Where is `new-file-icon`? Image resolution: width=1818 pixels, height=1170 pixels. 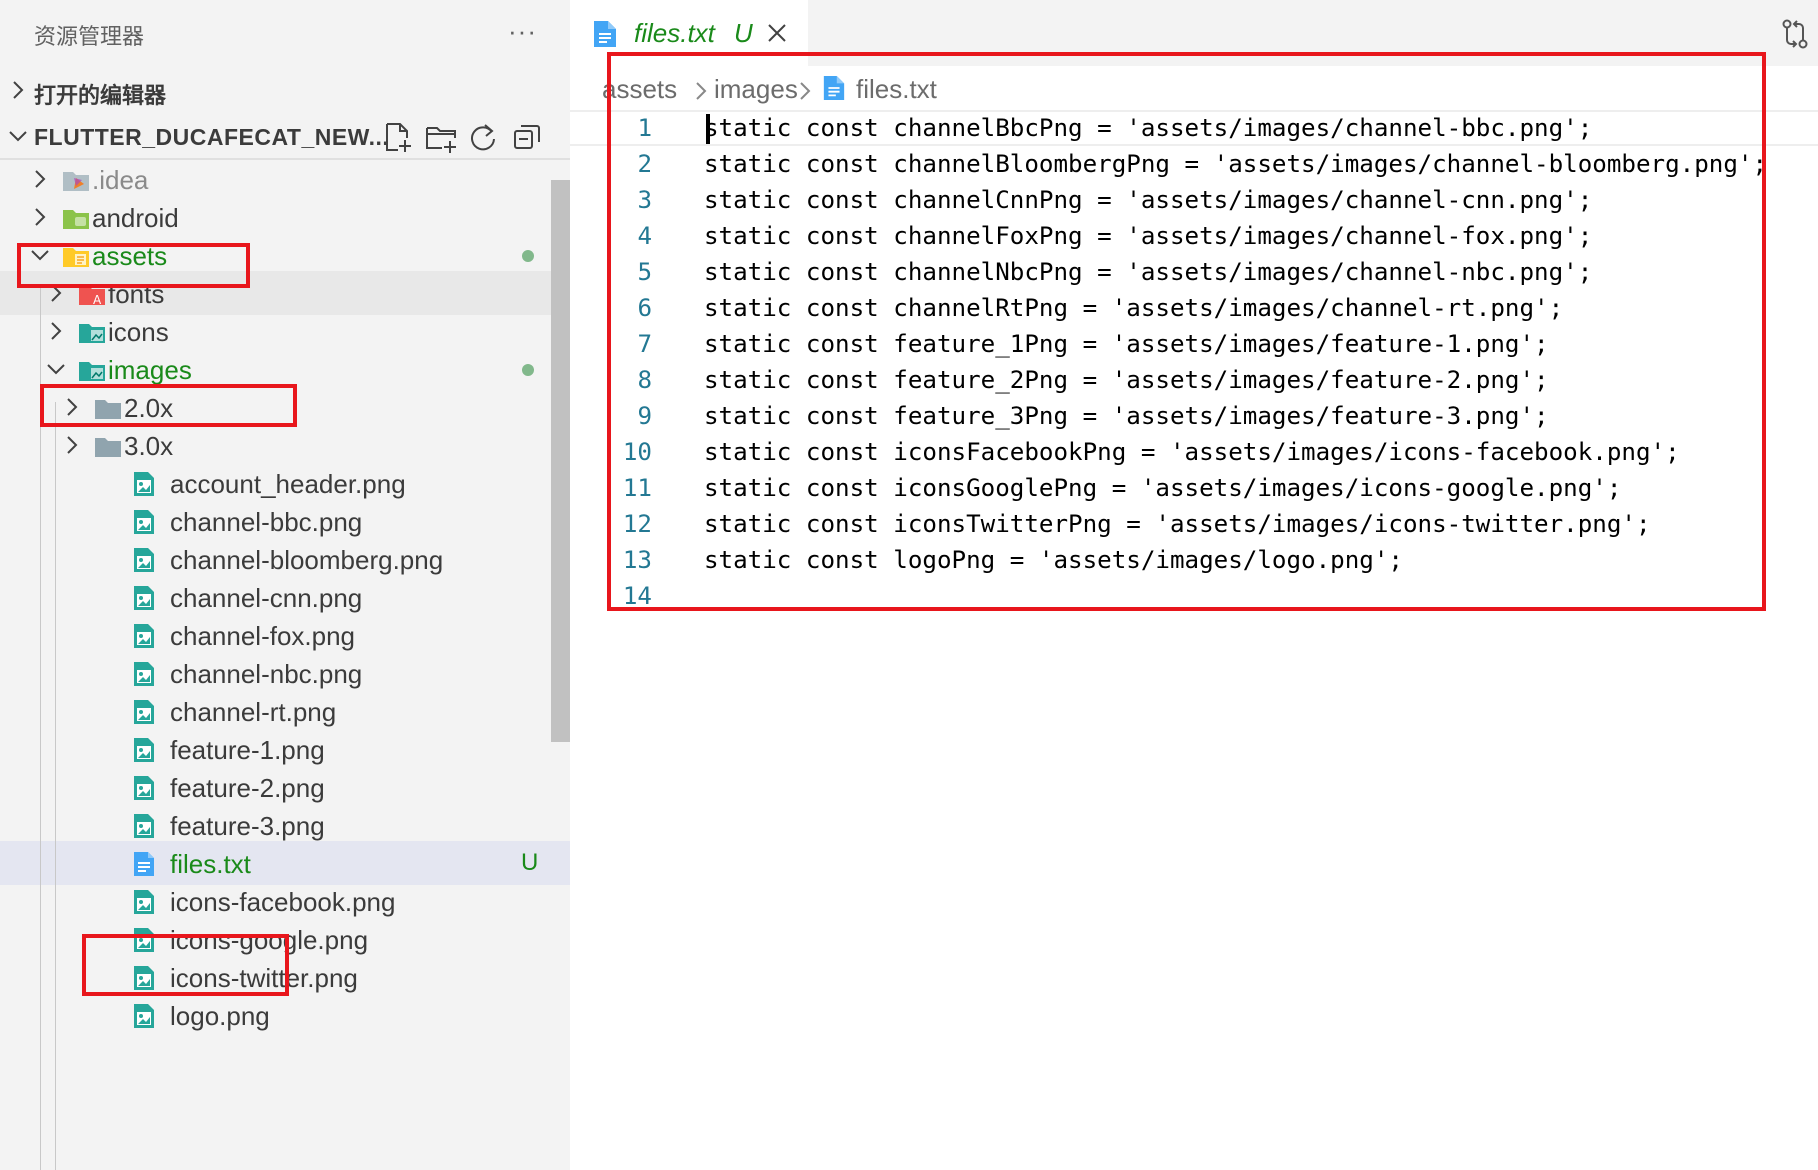
new-file-icon is located at coordinates (397, 137).